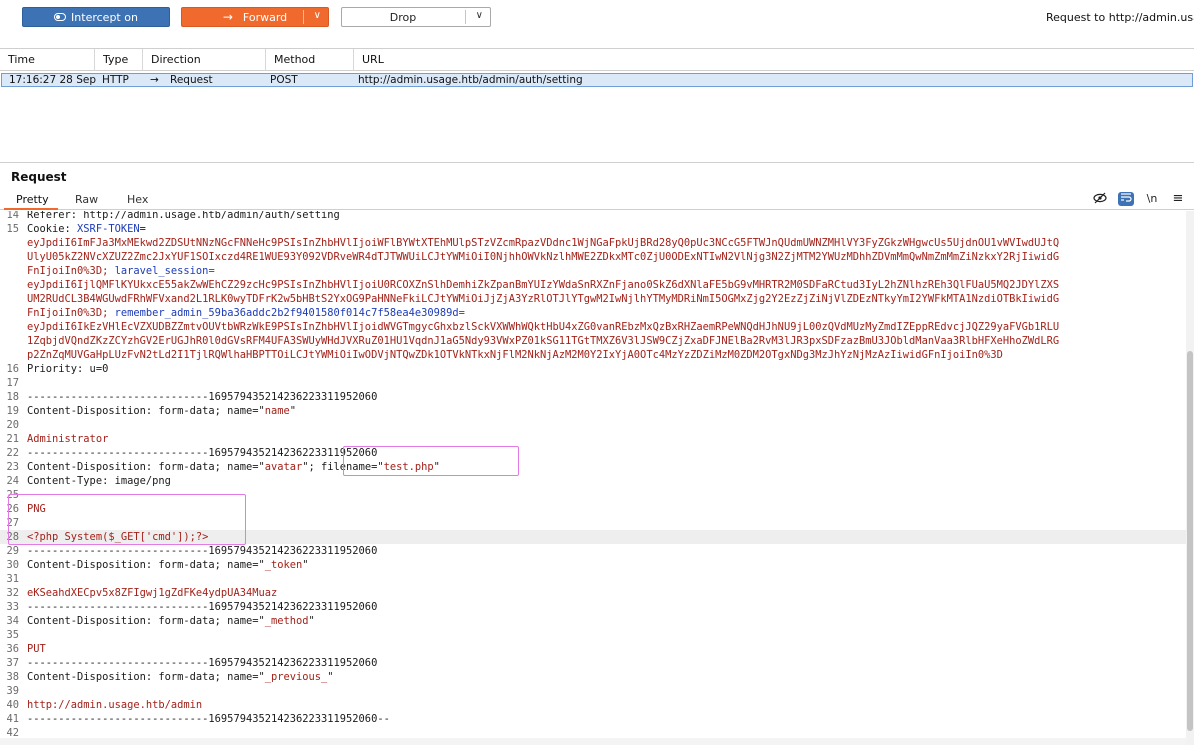 The height and width of the screenshot is (745, 1194). What do you see at coordinates (154, 80) in the screenshot?
I see `arrow-right-icon: →` at bounding box center [154, 80].